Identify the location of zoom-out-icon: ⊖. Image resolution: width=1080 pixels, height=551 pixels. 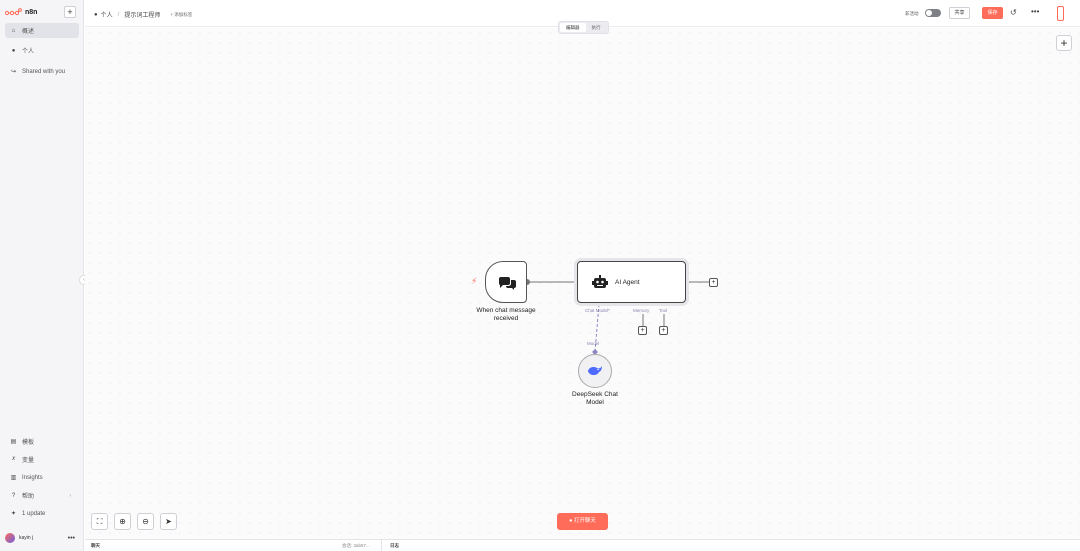
(145, 521).